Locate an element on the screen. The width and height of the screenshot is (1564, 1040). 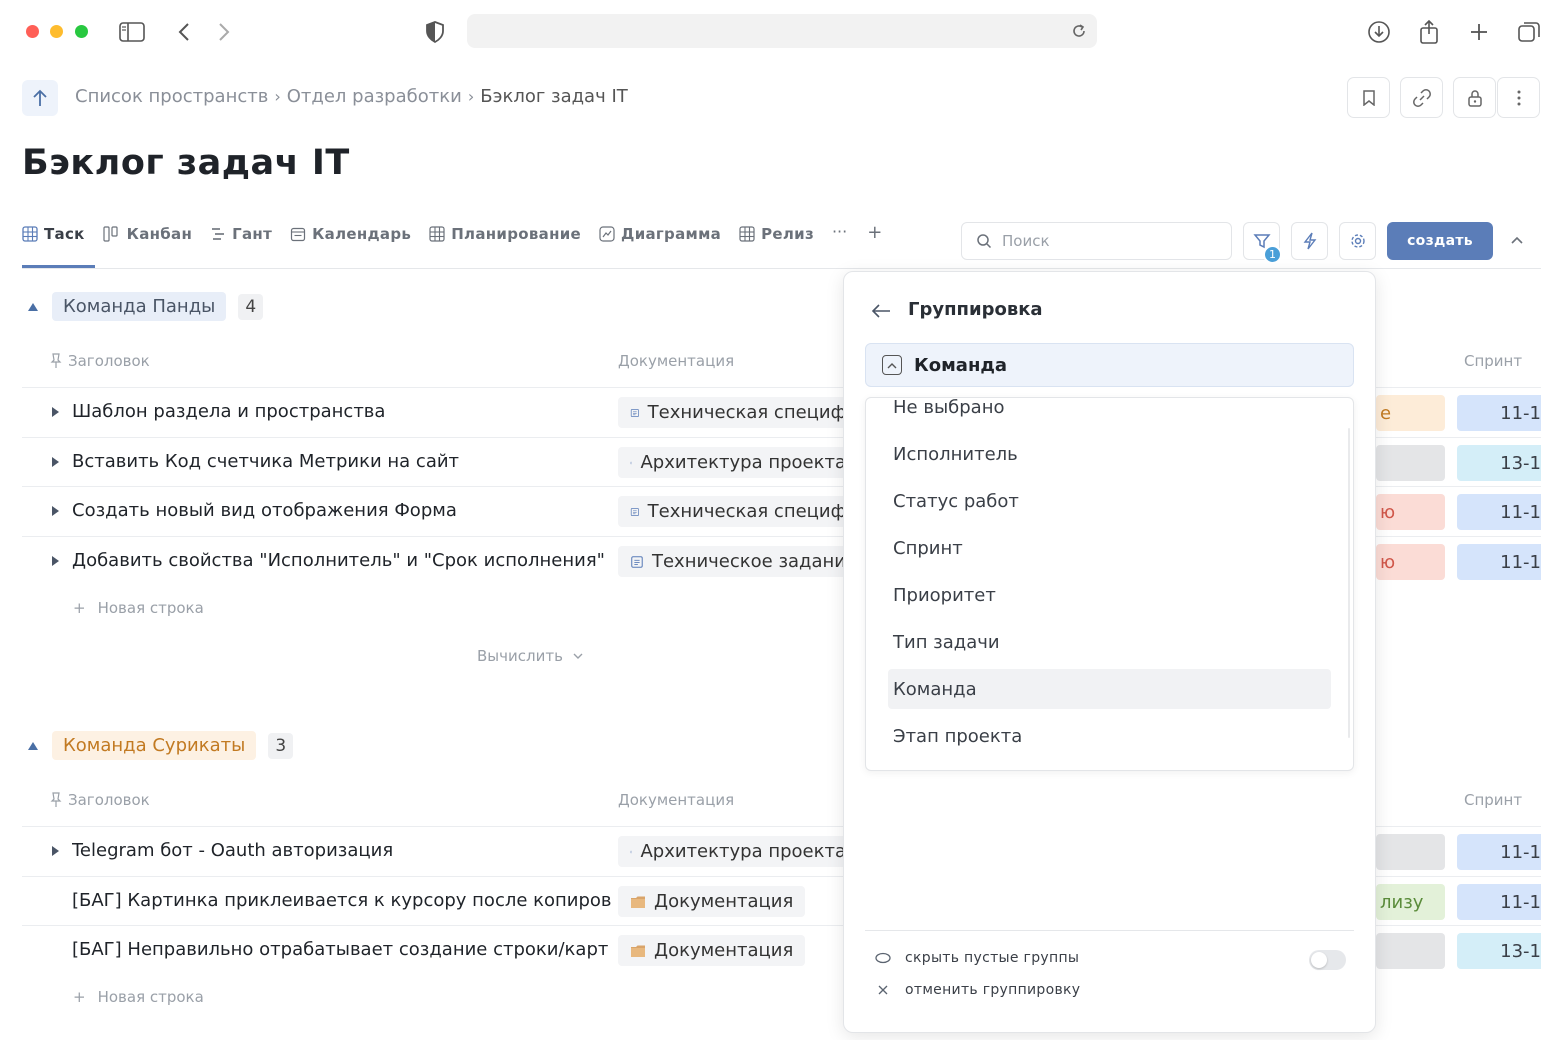
bookmark-button is located at coordinates (1368, 97).